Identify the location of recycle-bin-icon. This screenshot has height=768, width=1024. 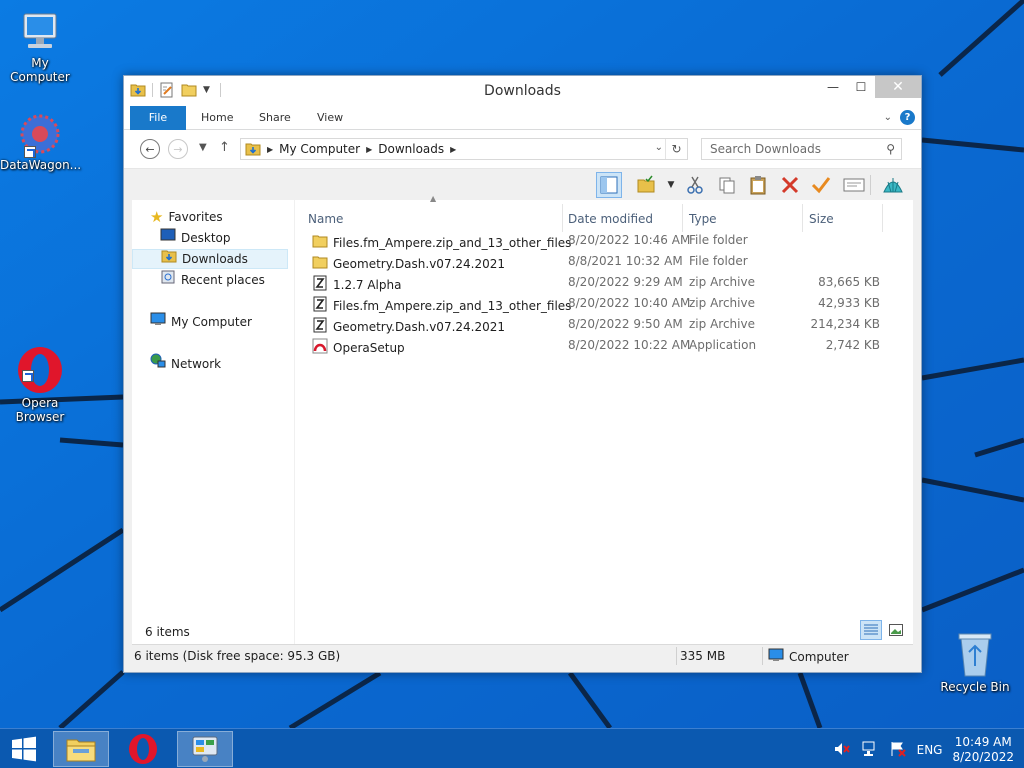
(975, 654).